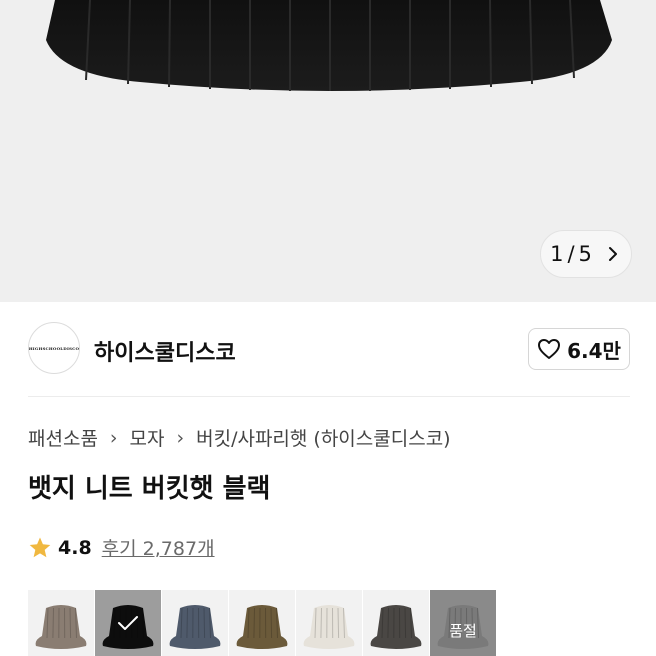 This screenshot has width=656, height=656. I want to click on brand-logo-text: HIGHSCHOOLDISCO, so click(54, 348).